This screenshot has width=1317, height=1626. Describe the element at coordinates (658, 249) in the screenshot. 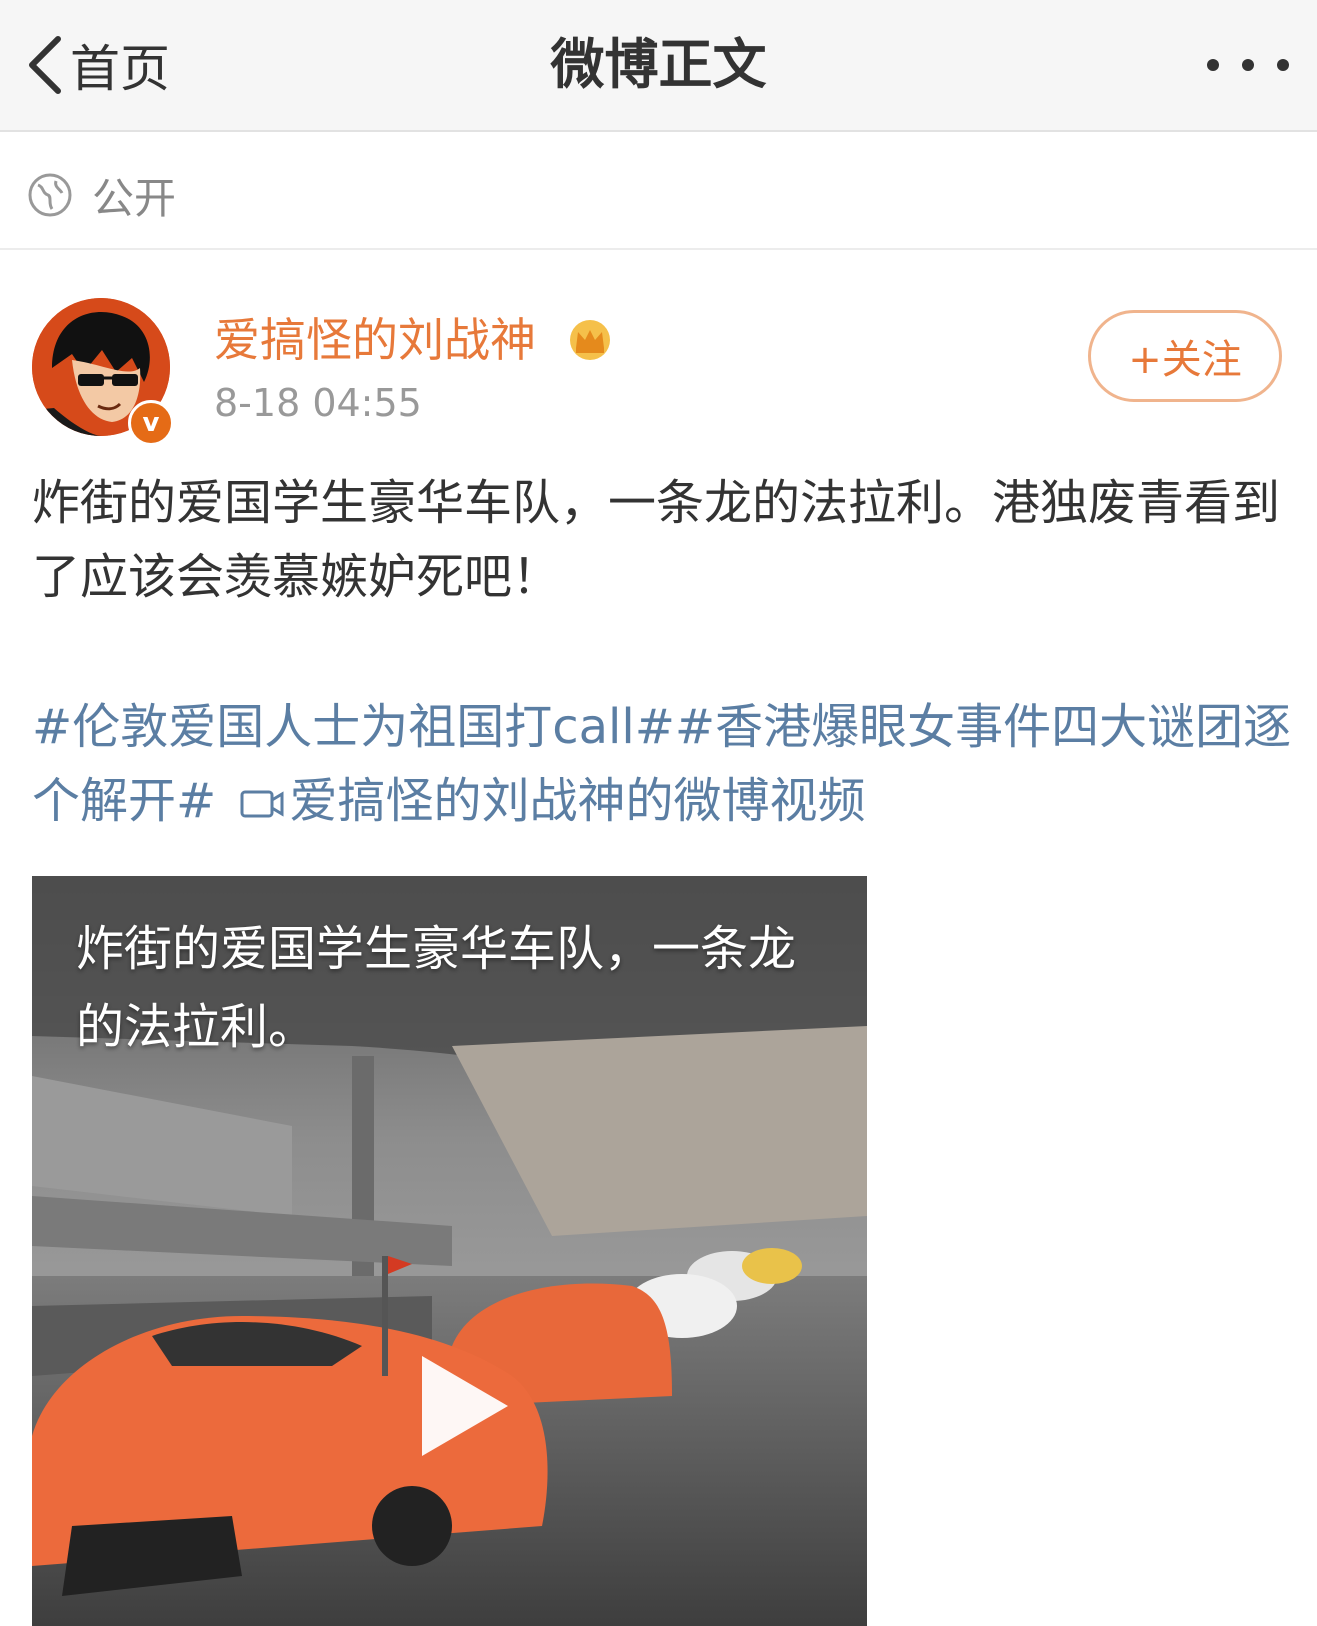

I see `section-divider` at that location.